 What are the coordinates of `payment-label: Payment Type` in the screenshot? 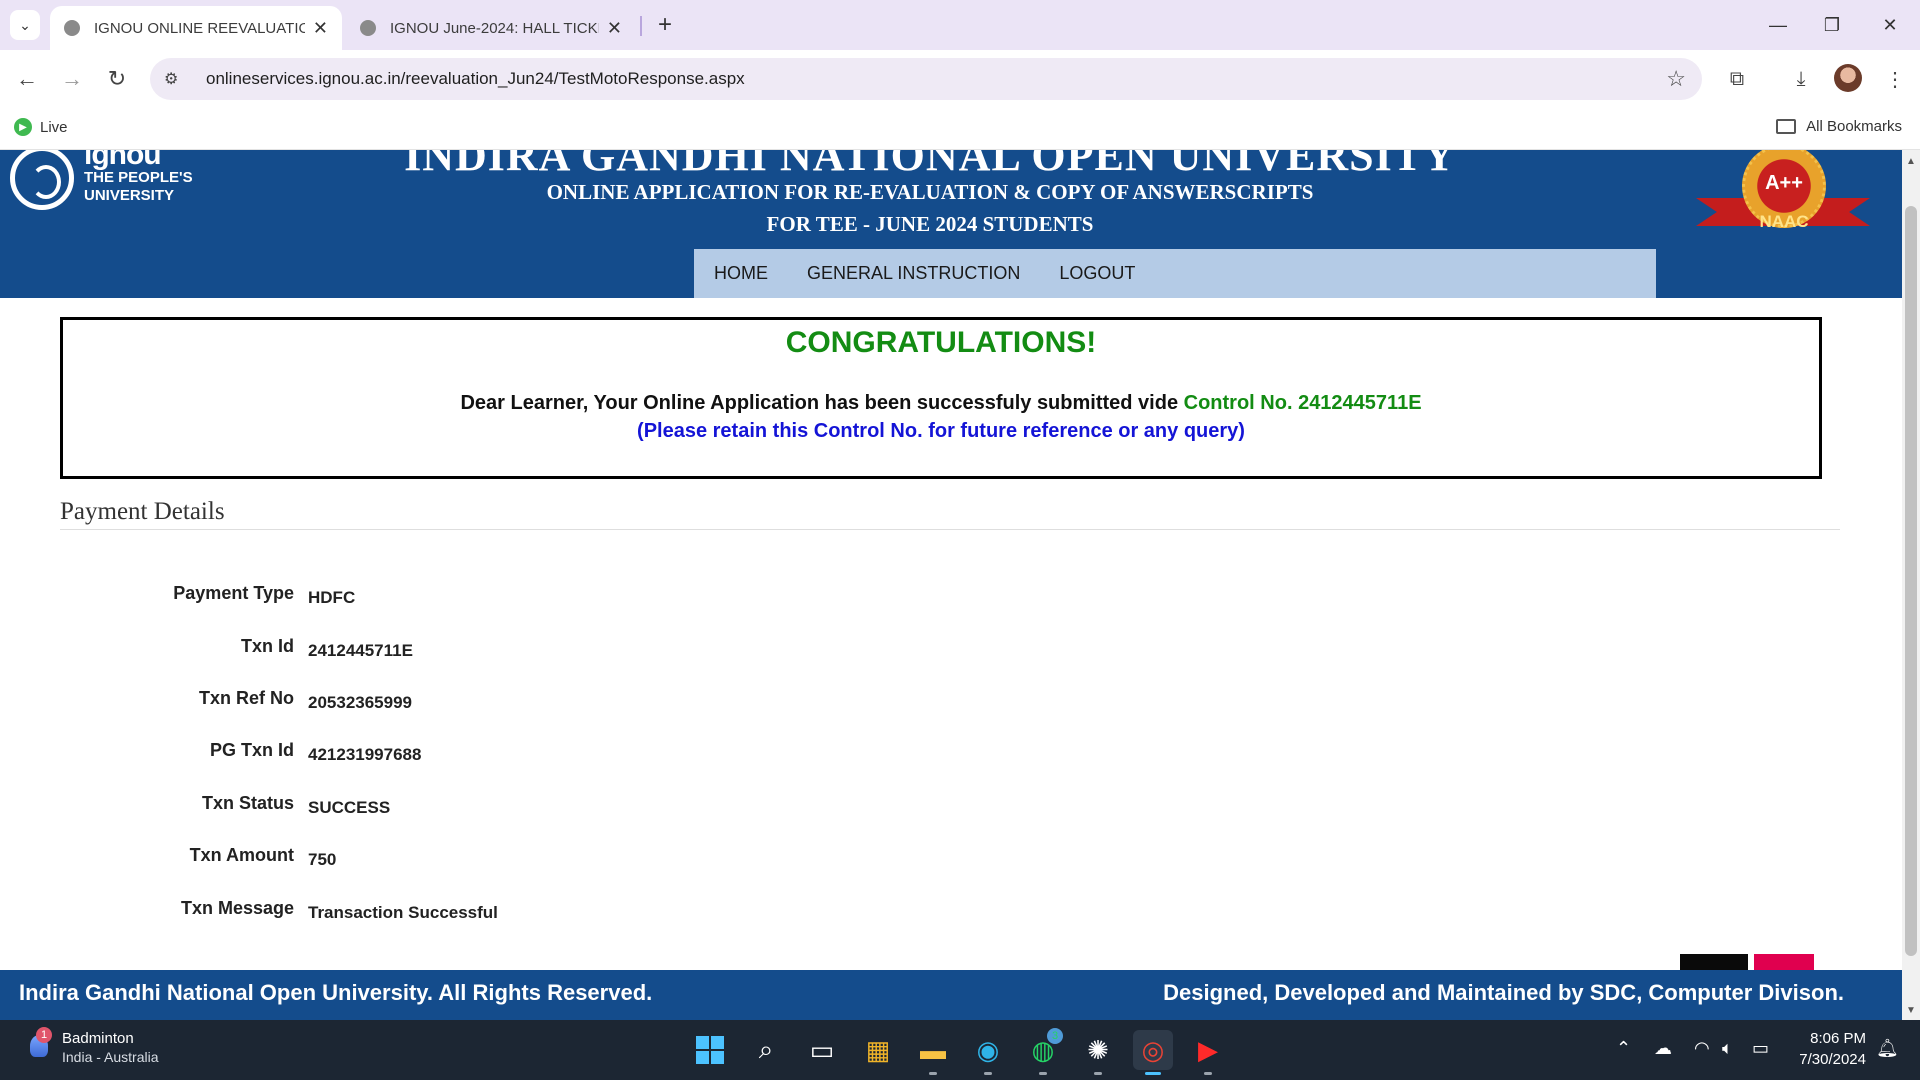 It's located at (233, 593).